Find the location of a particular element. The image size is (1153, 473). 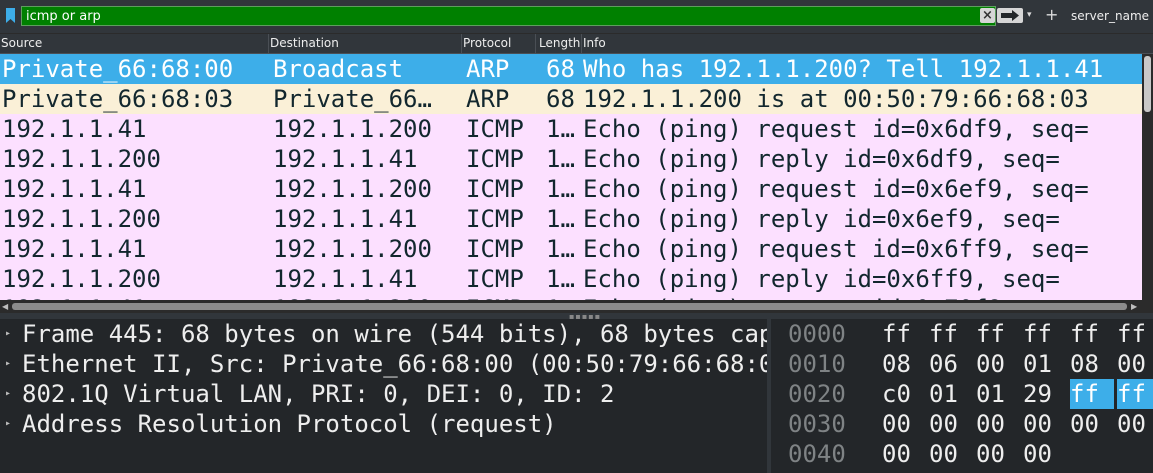

apply-filter-button is located at coordinates (1010, 15).